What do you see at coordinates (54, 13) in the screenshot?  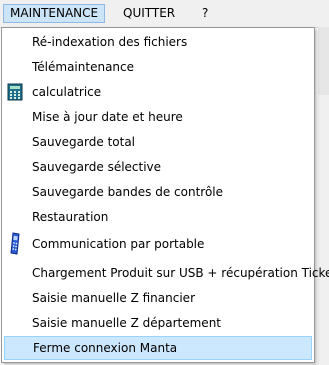 I see `menu-maintenance: MAINTENANCE` at bounding box center [54, 13].